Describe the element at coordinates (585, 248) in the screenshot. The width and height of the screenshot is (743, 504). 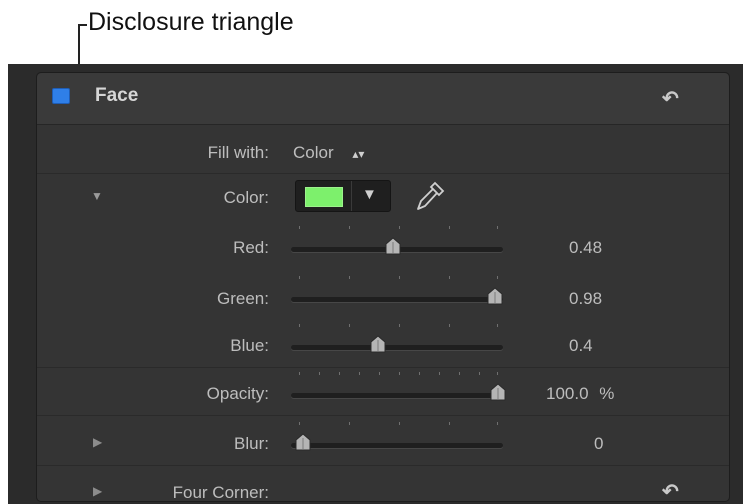
I see `red-value: 0.48` at that location.